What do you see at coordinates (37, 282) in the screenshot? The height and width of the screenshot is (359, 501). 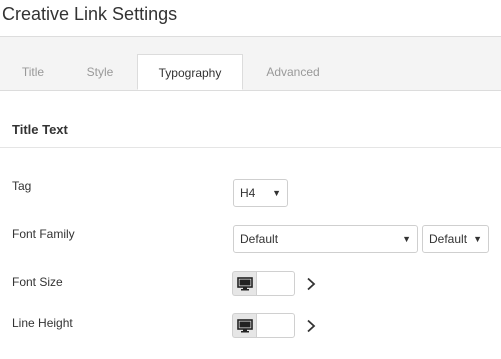 I see `font-size-label: Font Size` at bounding box center [37, 282].